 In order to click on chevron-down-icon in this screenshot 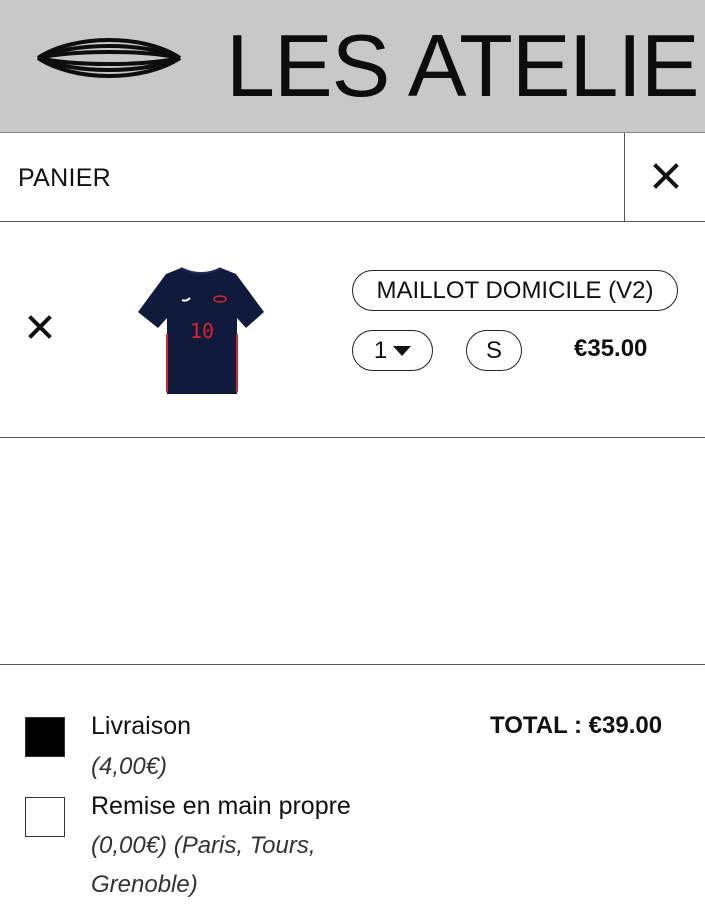, I will do `click(402, 350)`.